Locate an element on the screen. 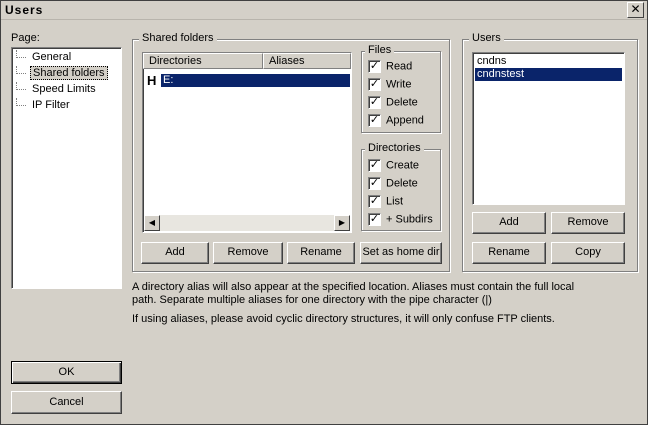 This screenshot has width=648, height=425. users-legend: Users is located at coordinates (486, 38).